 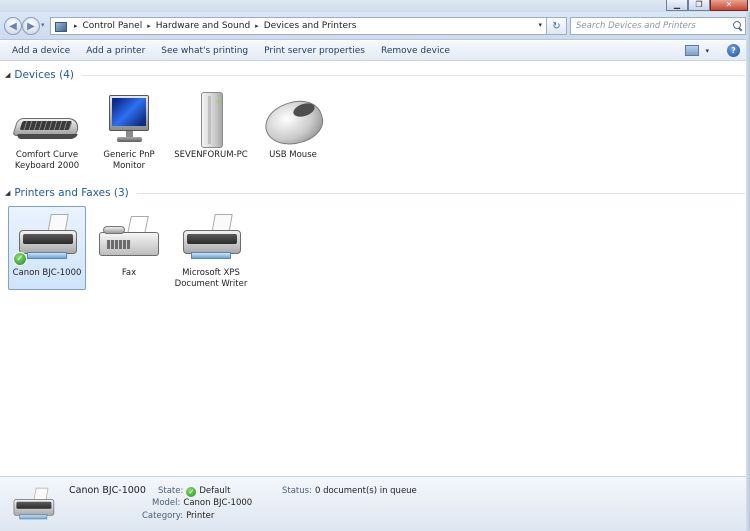 I want to click on device-computer: SEVENFORUM-PC, so click(x=211, y=126).